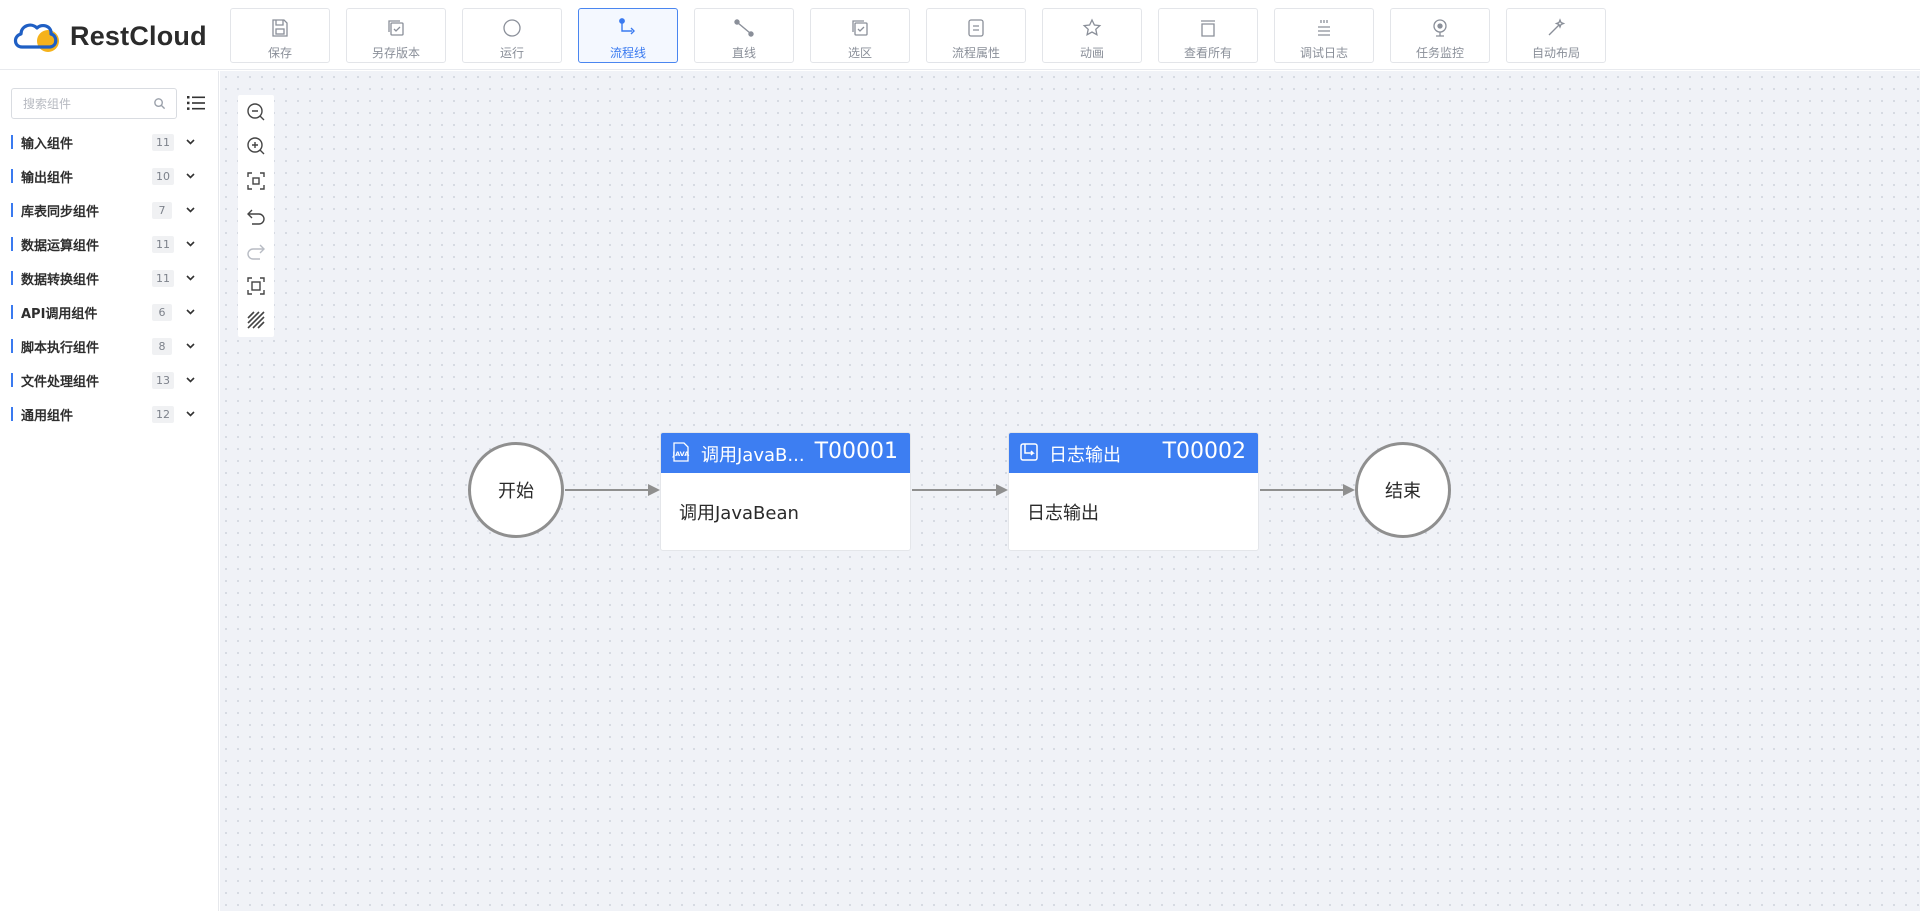 This screenshot has height=911, width=1920. What do you see at coordinates (280, 28) in the screenshot?
I see `save-icon` at bounding box center [280, 28].